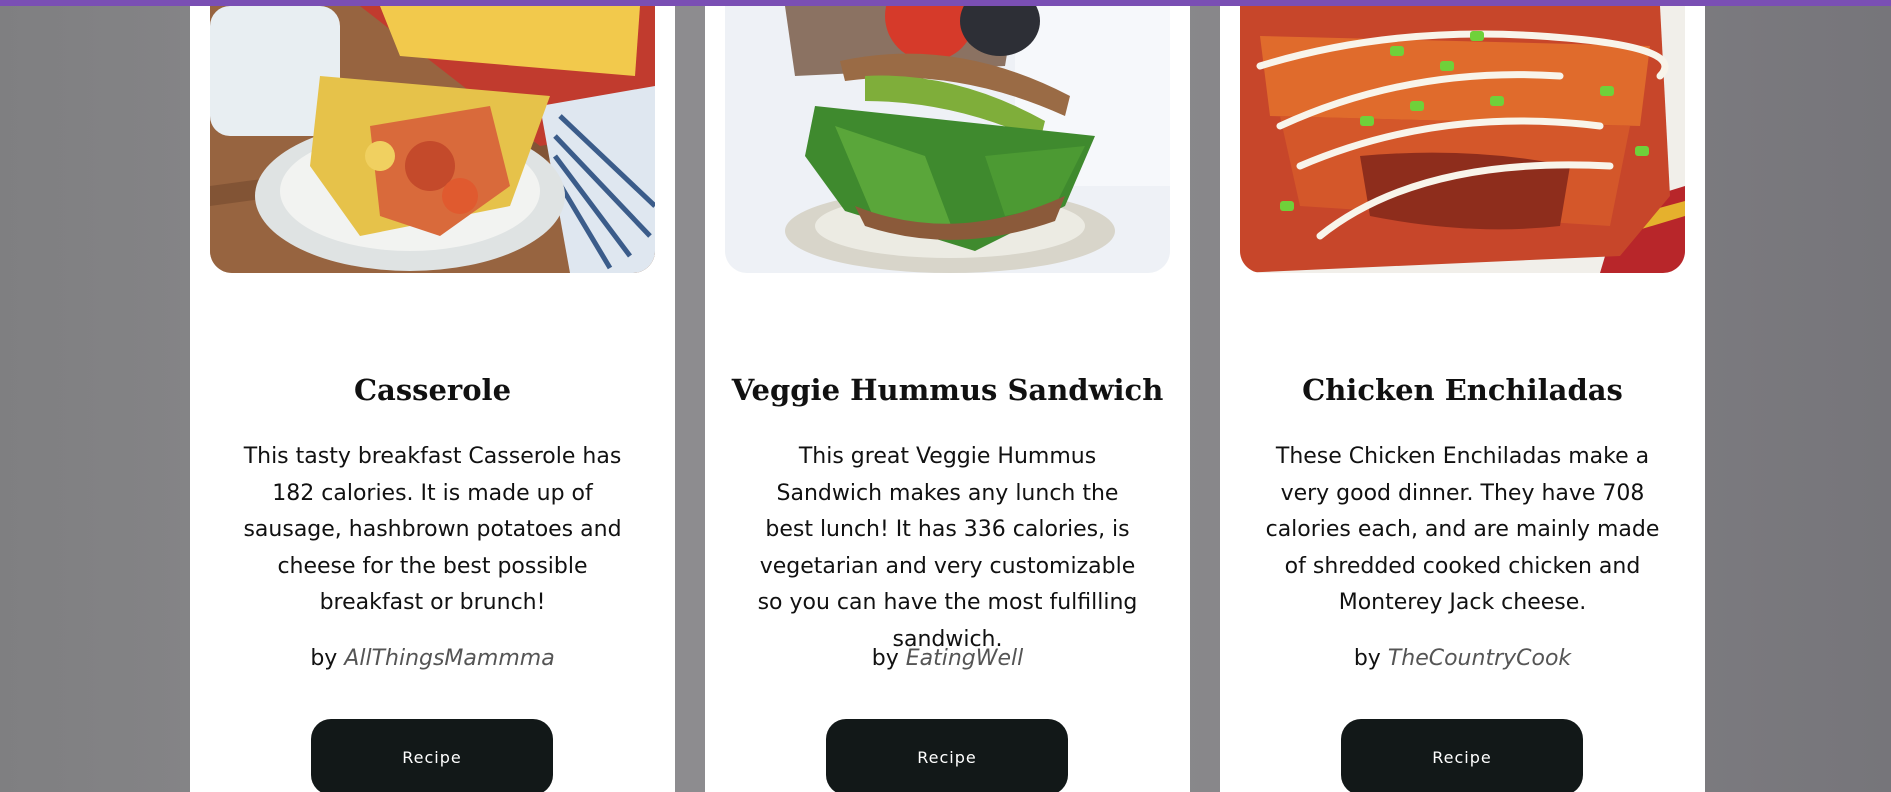 The image size is (1891, 792). Describe the element at coordinates (1462, 390) in the screenshot. I see `recipe-title: Chicken Enchiladas` at that location.